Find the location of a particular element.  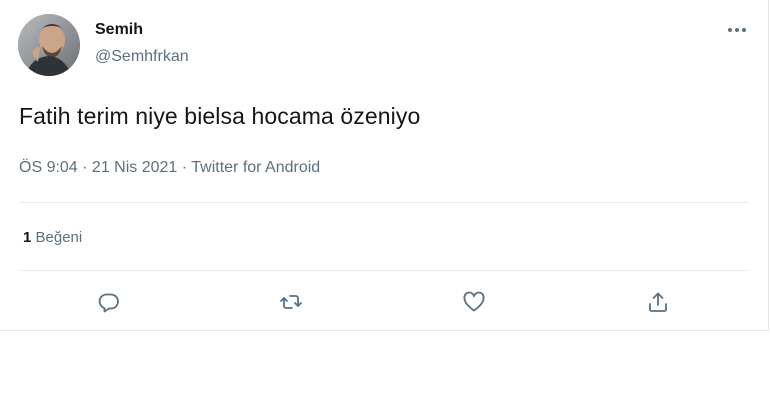

reply-icon is located at coordinates (108, 303).